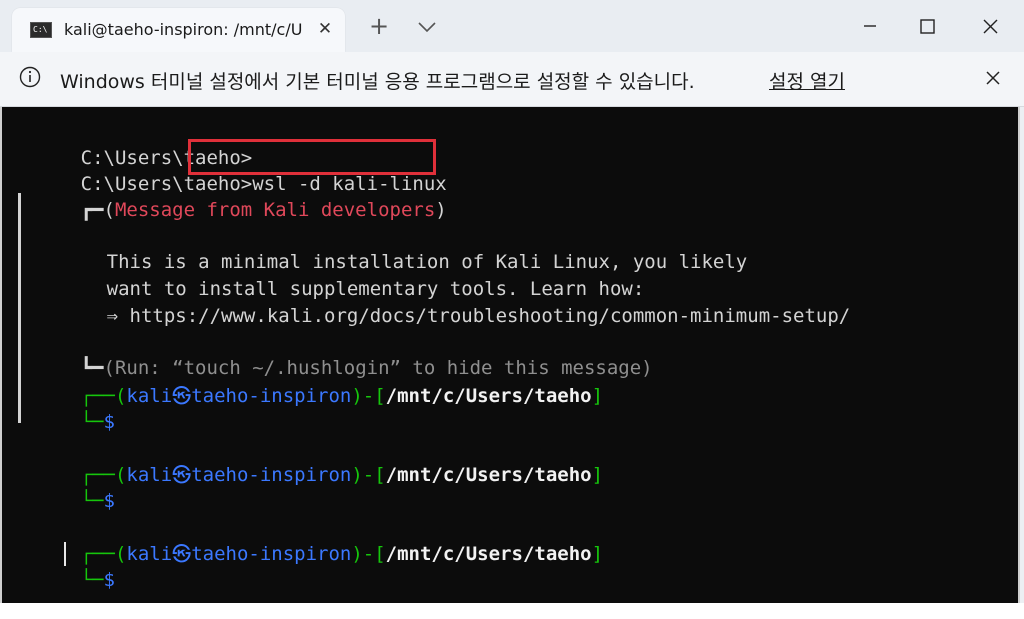 The image size is (1024, 619). Describe the element at coordinates (183, 29) in the screenshot. I see `tab-title: kali@taeho-inspiron: /mnt/c/U` at that location.